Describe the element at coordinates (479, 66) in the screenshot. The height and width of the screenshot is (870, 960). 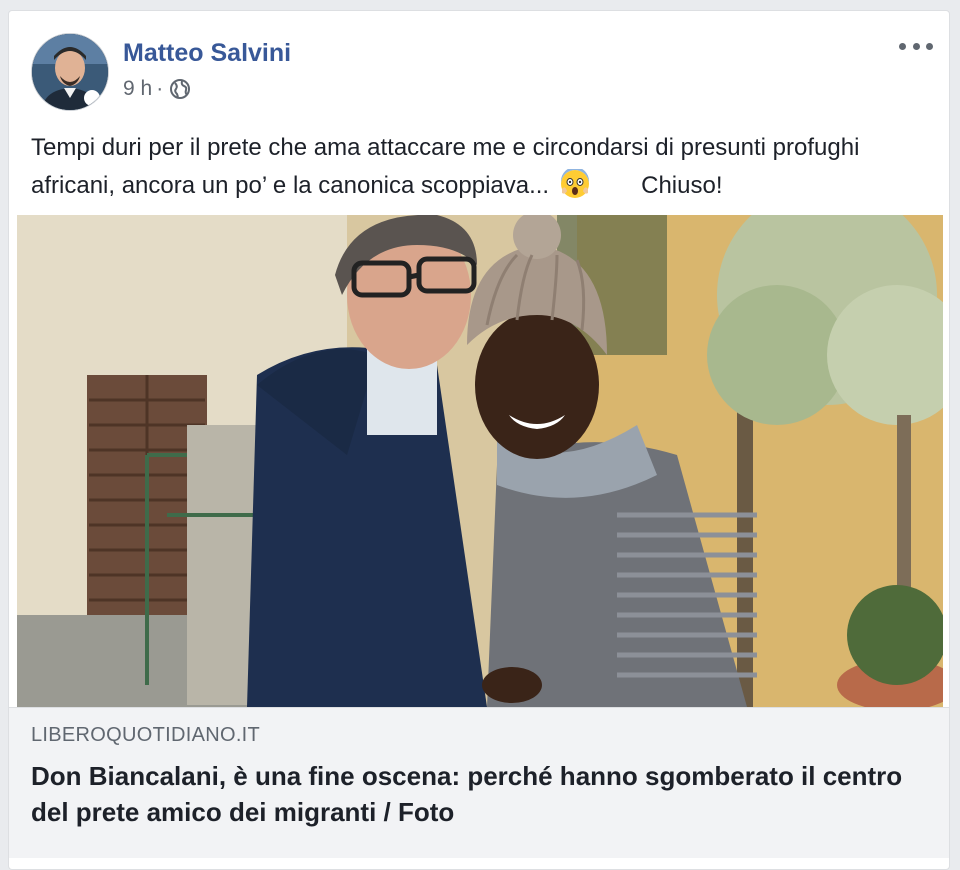
I see `post-header: Matteo Salvini 9 h ·` at that location.